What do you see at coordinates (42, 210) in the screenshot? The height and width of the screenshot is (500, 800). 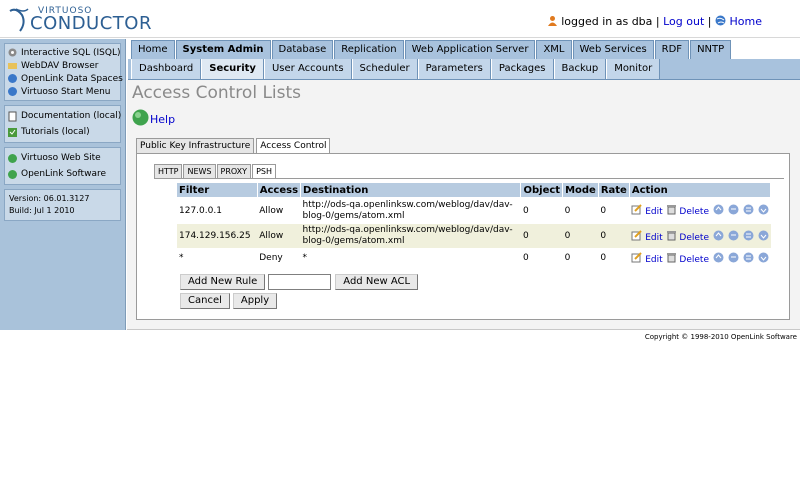 I see `build-text: Build: Jul 1 2010` at bounding box center [42, 210].